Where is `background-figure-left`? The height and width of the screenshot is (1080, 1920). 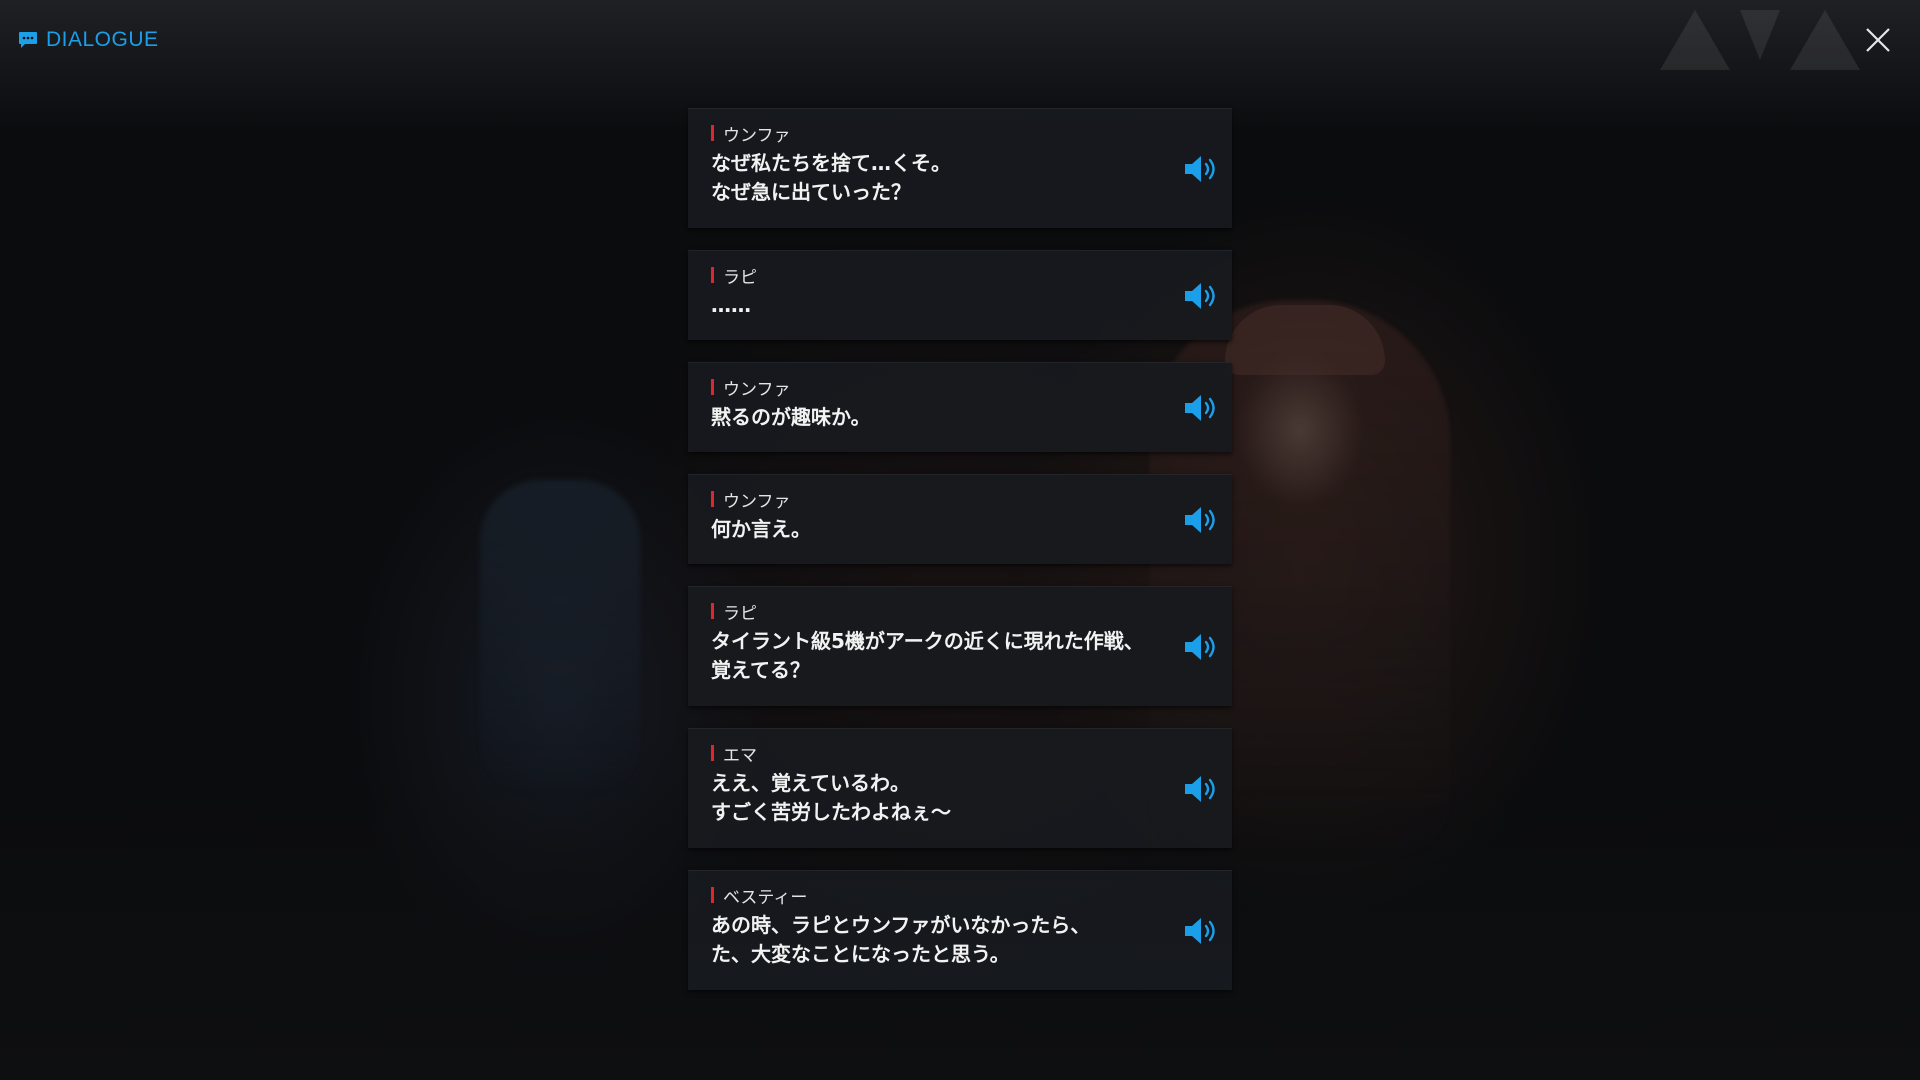
background-figure-left is located at coordinates (560, 640).